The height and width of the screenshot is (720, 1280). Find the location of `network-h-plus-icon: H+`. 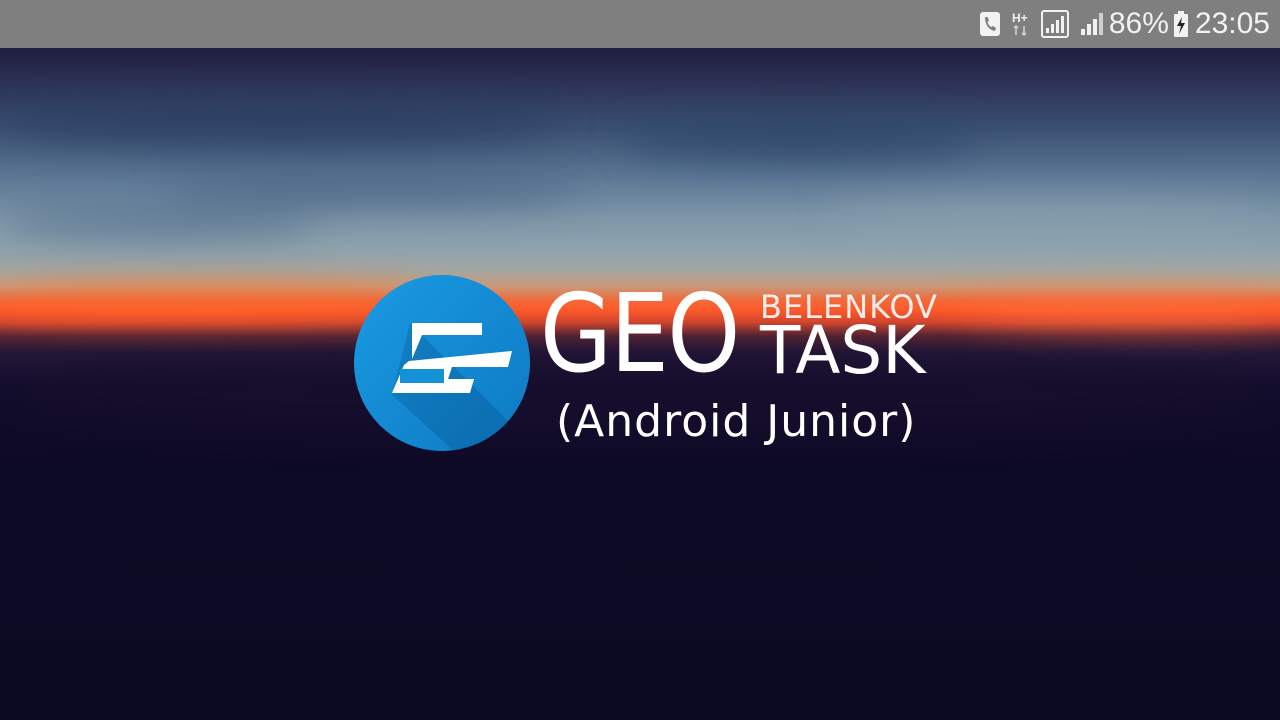

network-h-plus-icon: H+ is located at coordinates (1021, 24).